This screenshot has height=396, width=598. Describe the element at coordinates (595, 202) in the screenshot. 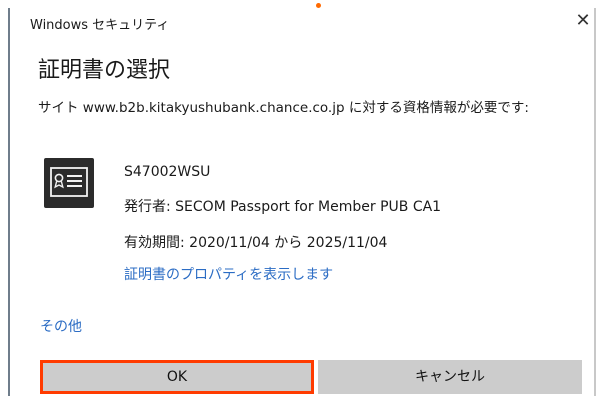

I see `dialog-right-border` at that location.